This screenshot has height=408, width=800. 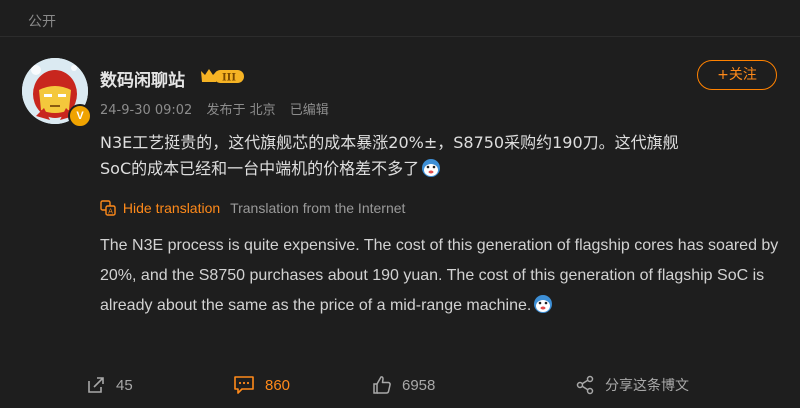 What do you see at coordinates (382, 385) in the screenshot?
I see `thumbs-up-icon` at bounding box center [382, 385].